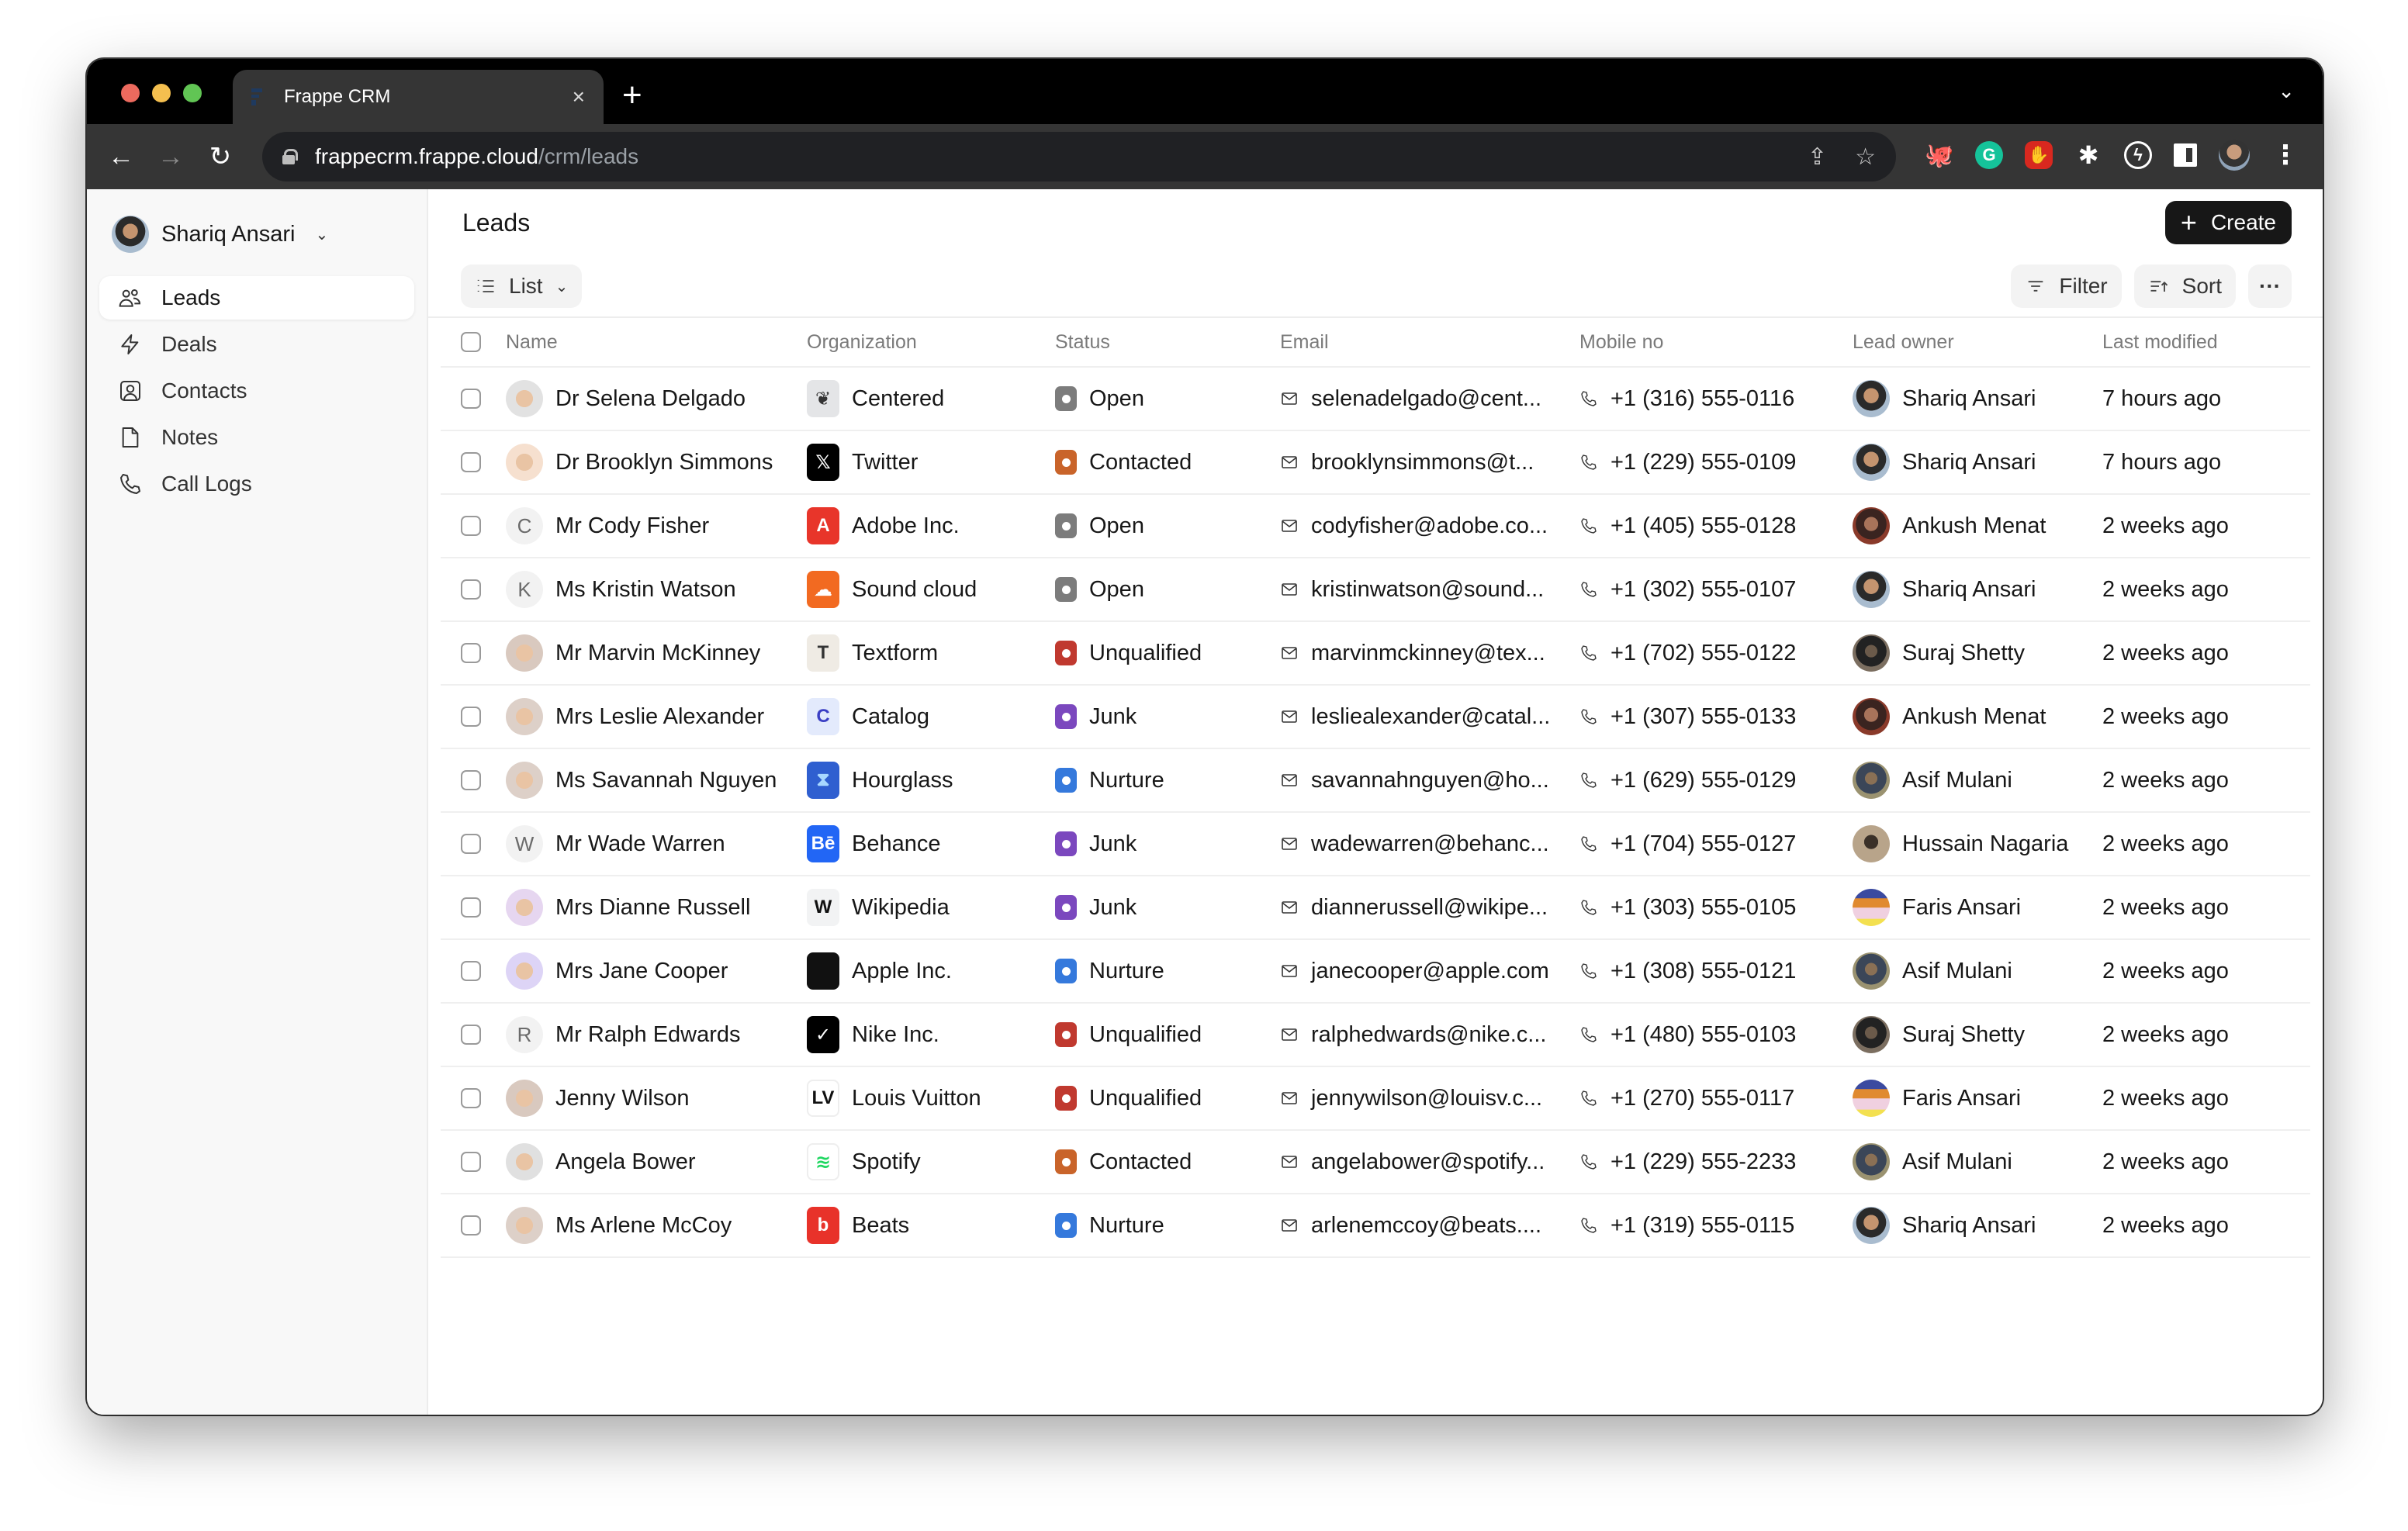 This screenshot has width=2408, height=1531. I want to click on profile-avatar, so click(2234, 155).